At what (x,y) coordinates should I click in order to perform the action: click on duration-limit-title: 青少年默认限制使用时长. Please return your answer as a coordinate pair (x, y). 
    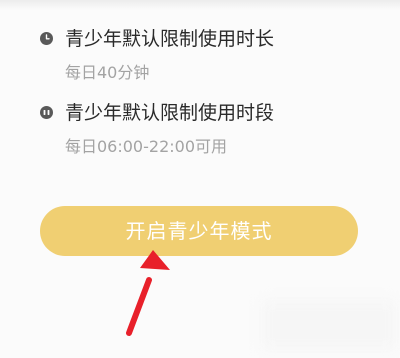
    Looking at the image, I should click on (170, 39).